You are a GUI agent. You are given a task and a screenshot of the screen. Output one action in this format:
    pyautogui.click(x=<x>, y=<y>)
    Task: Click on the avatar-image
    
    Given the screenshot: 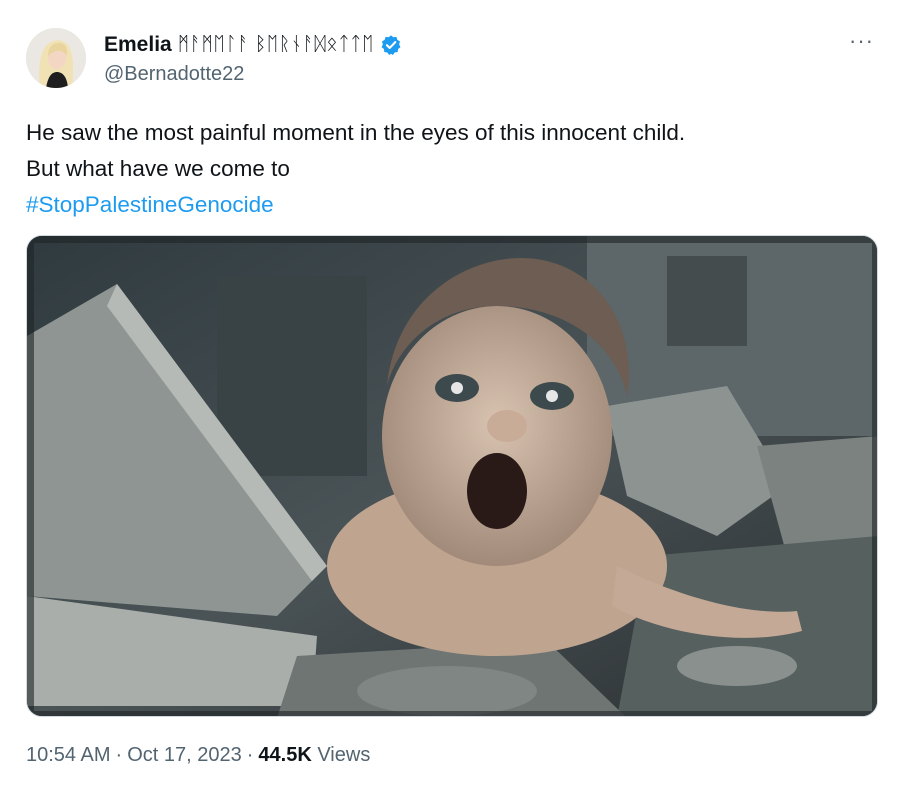 What is the action you would take?
    pyautogui.click(x=56, y=58)
    